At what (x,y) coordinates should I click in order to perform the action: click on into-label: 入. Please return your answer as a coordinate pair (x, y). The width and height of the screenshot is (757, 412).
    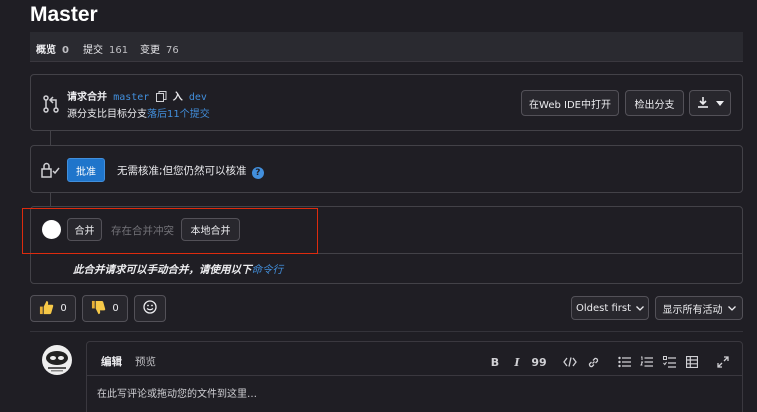
    Looking at the image, I should click on (177, 97).